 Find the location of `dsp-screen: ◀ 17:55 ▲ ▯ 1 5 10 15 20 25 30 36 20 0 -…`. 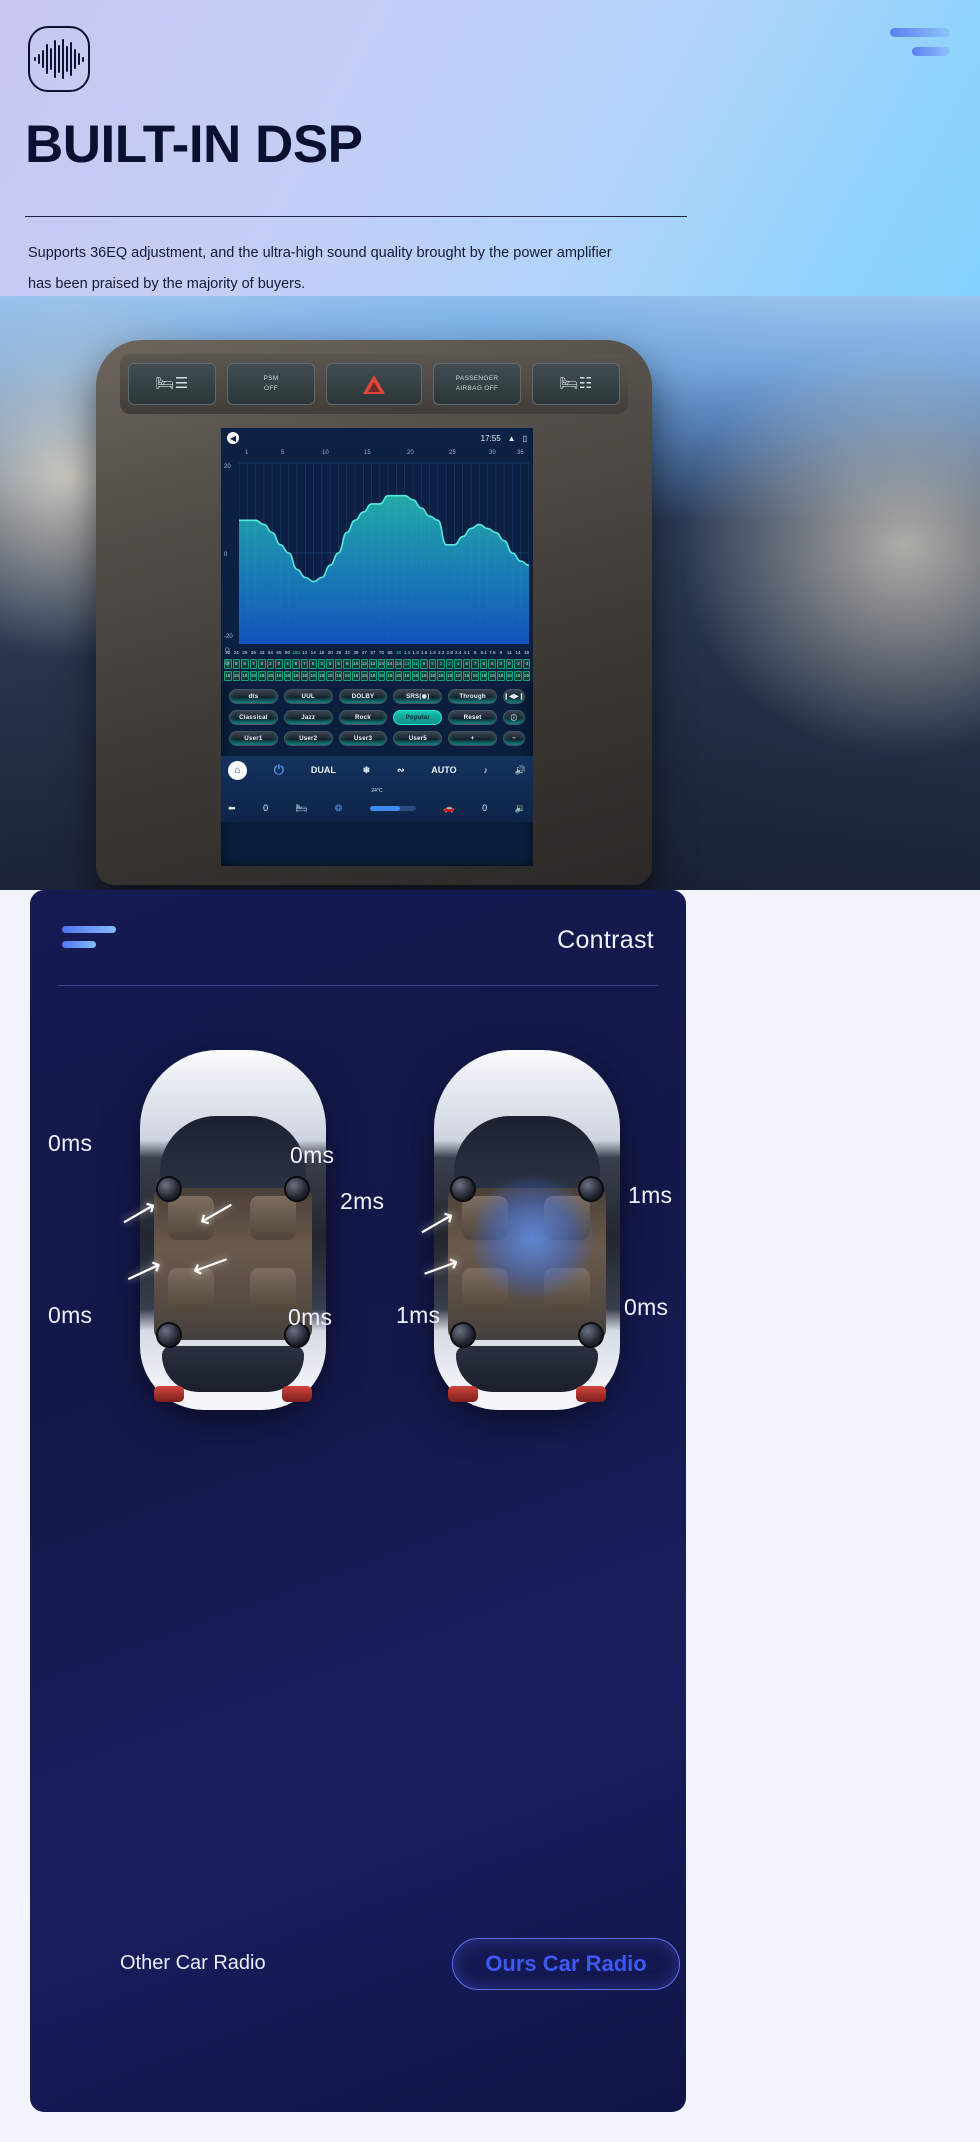

dsp-screen: ◀ 17:55 ▲ ▯ 1 5 10 15 20 25 30 36 20 0 -… is located at coordinates (377, 647).